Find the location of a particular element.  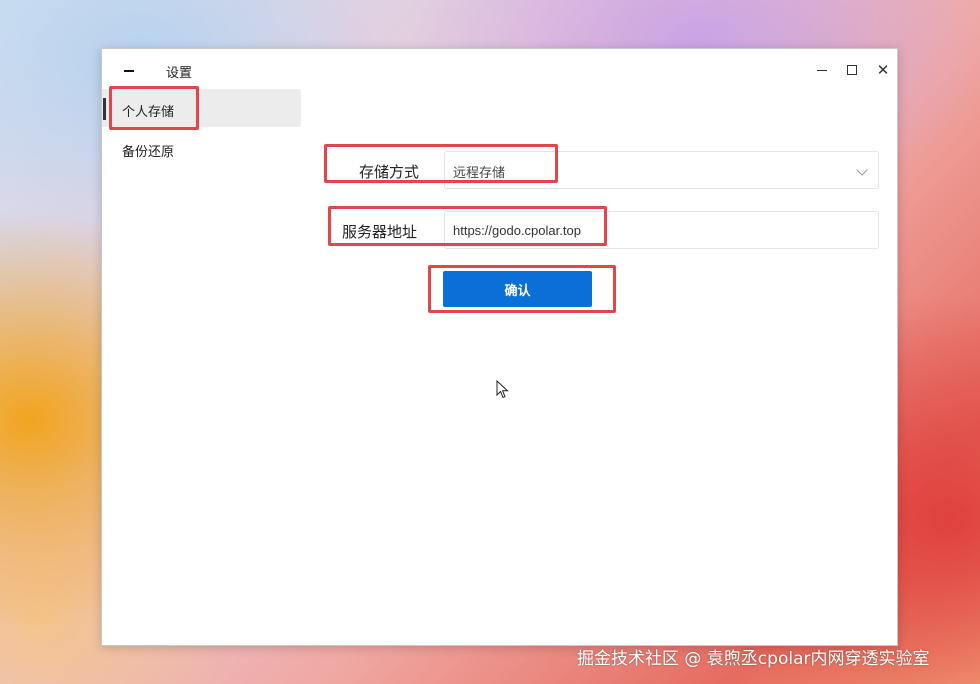

title-bar: 设置 ✕ is located at coordinates (499, 69).